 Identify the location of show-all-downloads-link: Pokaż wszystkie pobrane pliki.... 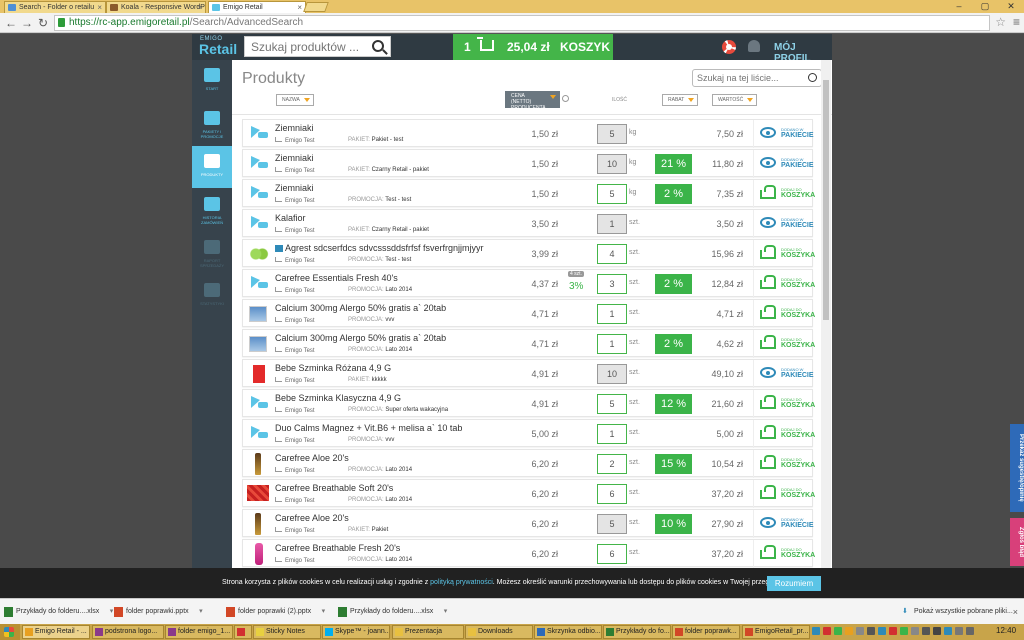
(957, 612).